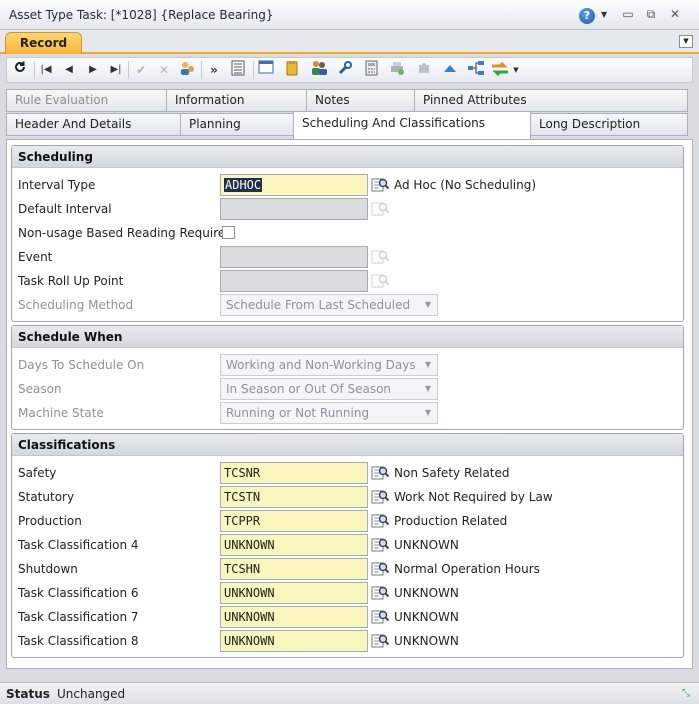 The image size is (699, 704). Describe the element at coordinates (294, 497) in the screenshot. I see `statutory-field: TCSTN` at that location.